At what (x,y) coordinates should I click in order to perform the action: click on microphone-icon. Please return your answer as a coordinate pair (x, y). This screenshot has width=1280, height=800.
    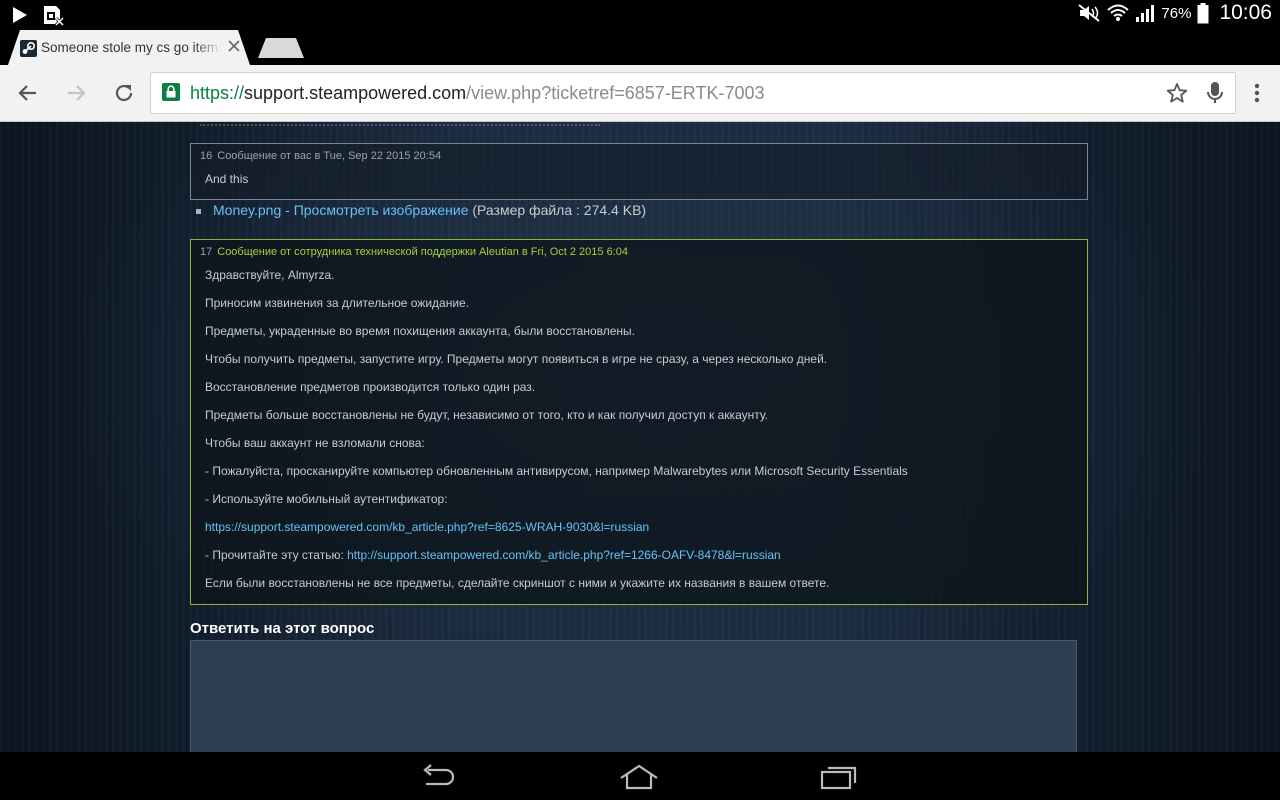
    Looking at the image, I should click on (1215, 93).